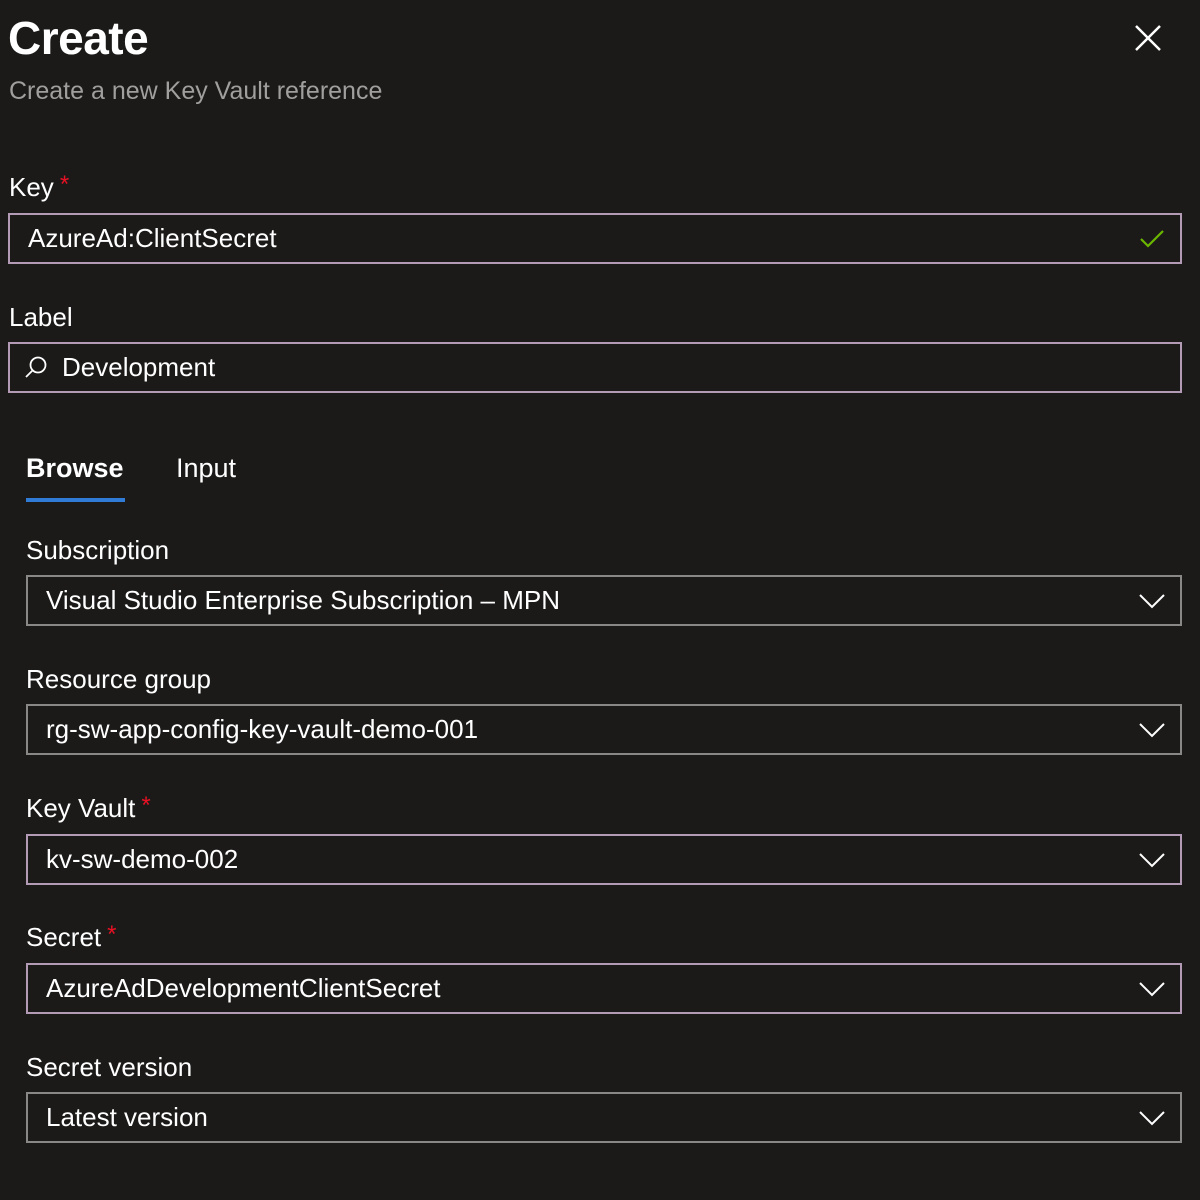 Image resolution: width=1200 pixels, height=1200 pixels. I want to click on subscription-label: Subscription, so click(98, 550).